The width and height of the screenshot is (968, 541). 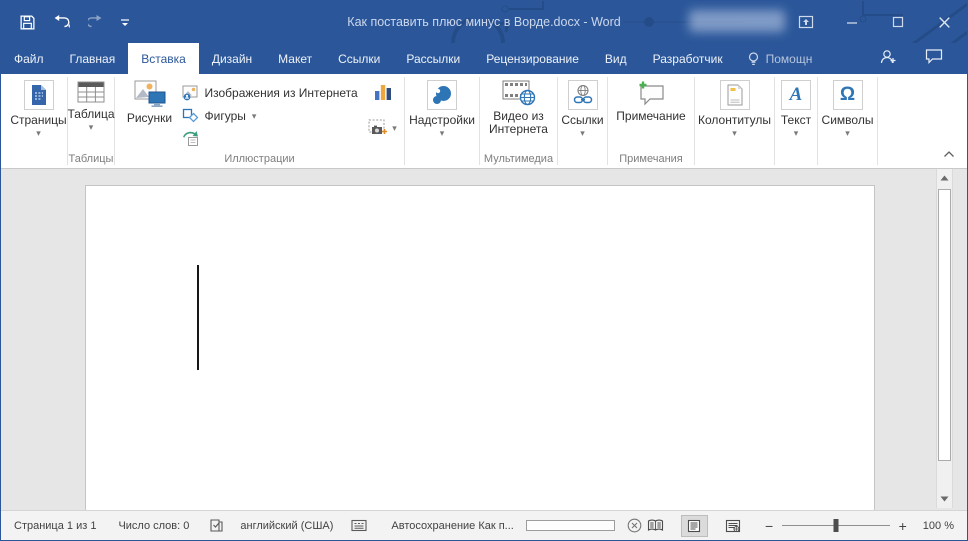 What do you see at coordinates (91, 114) in the screenshot?
I see `table-label: Таблица` at bounding box center [91, 114].